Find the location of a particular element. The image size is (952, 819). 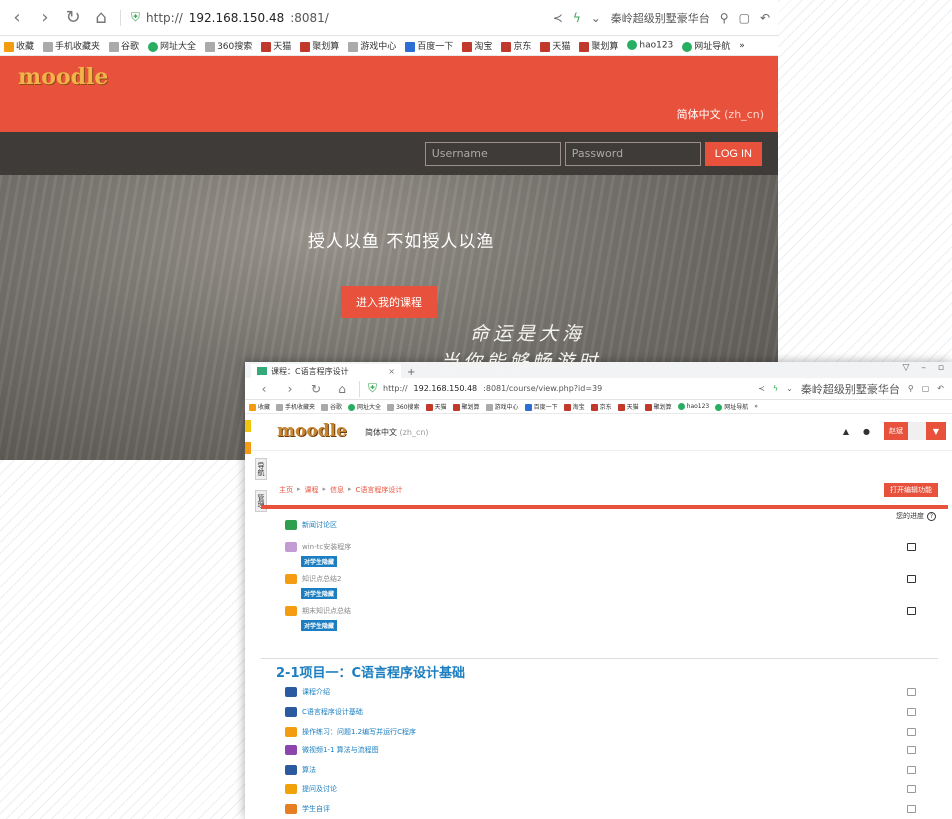

new-tab-icon: + is located at coordinates (411, 372).